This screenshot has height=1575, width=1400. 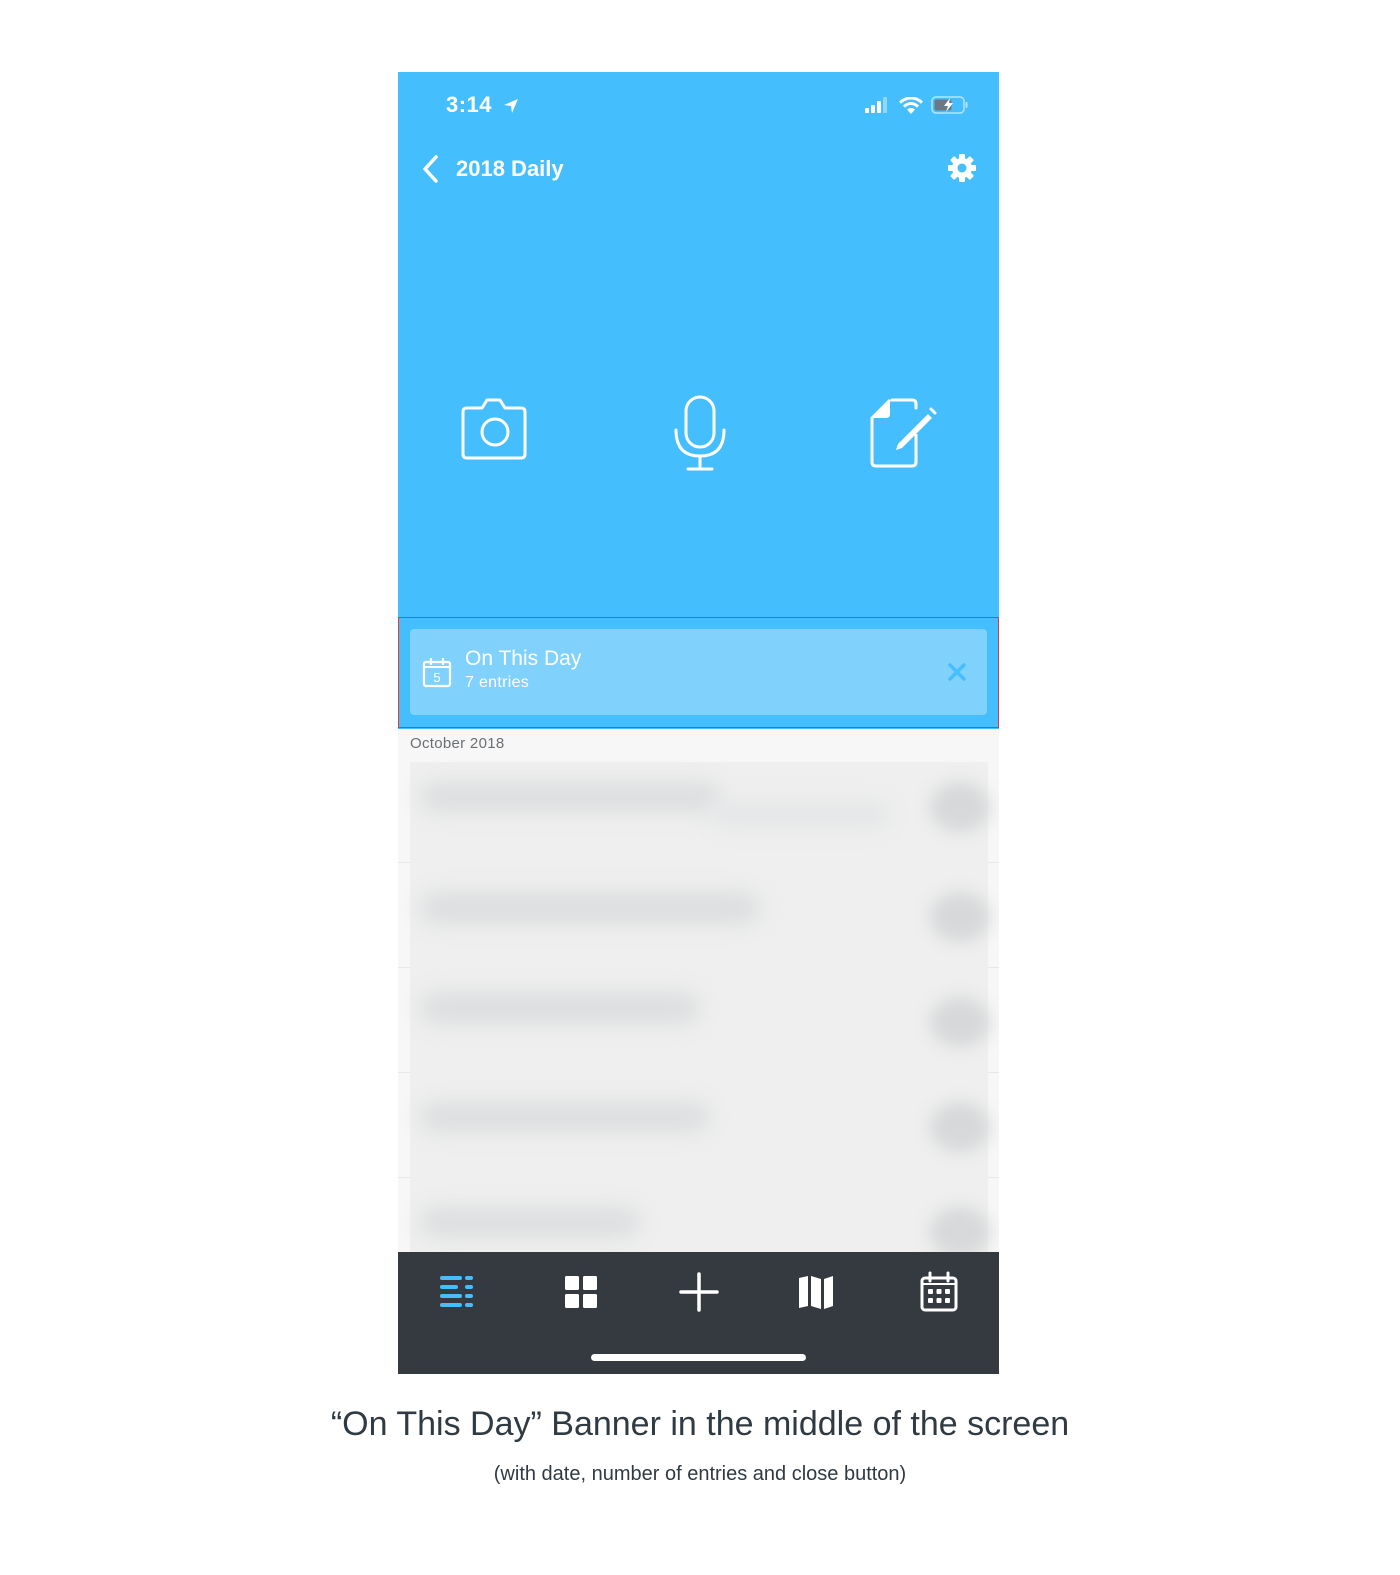 I want to click on tab-map, so click(x=816, y=1292).